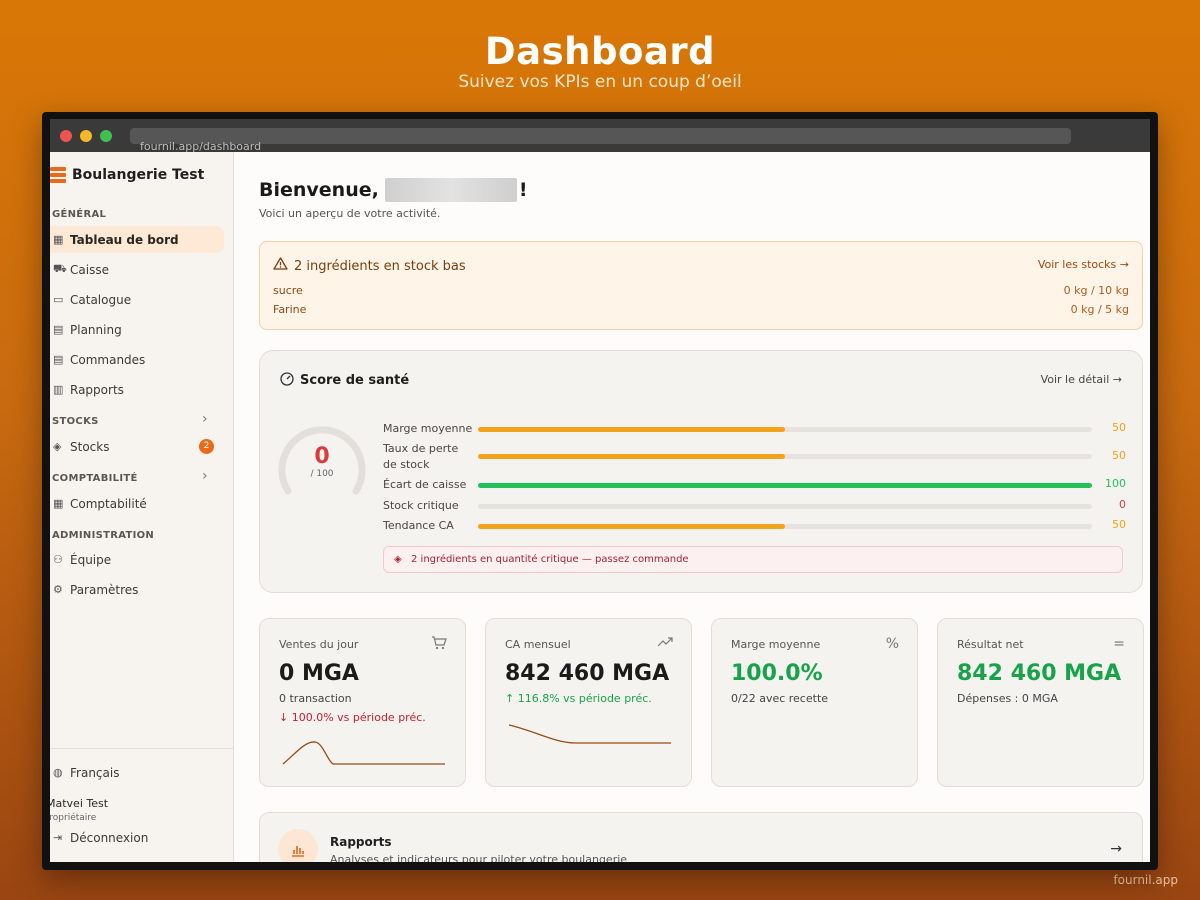  I want to click on calculator-icon: ▦, so click(58, 503).